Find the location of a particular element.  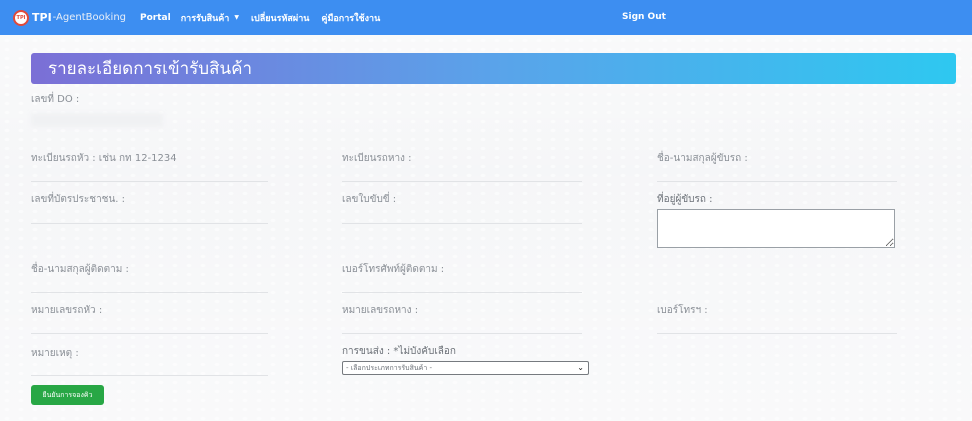

driver-address-textarea is located at coordinates (776, 228).